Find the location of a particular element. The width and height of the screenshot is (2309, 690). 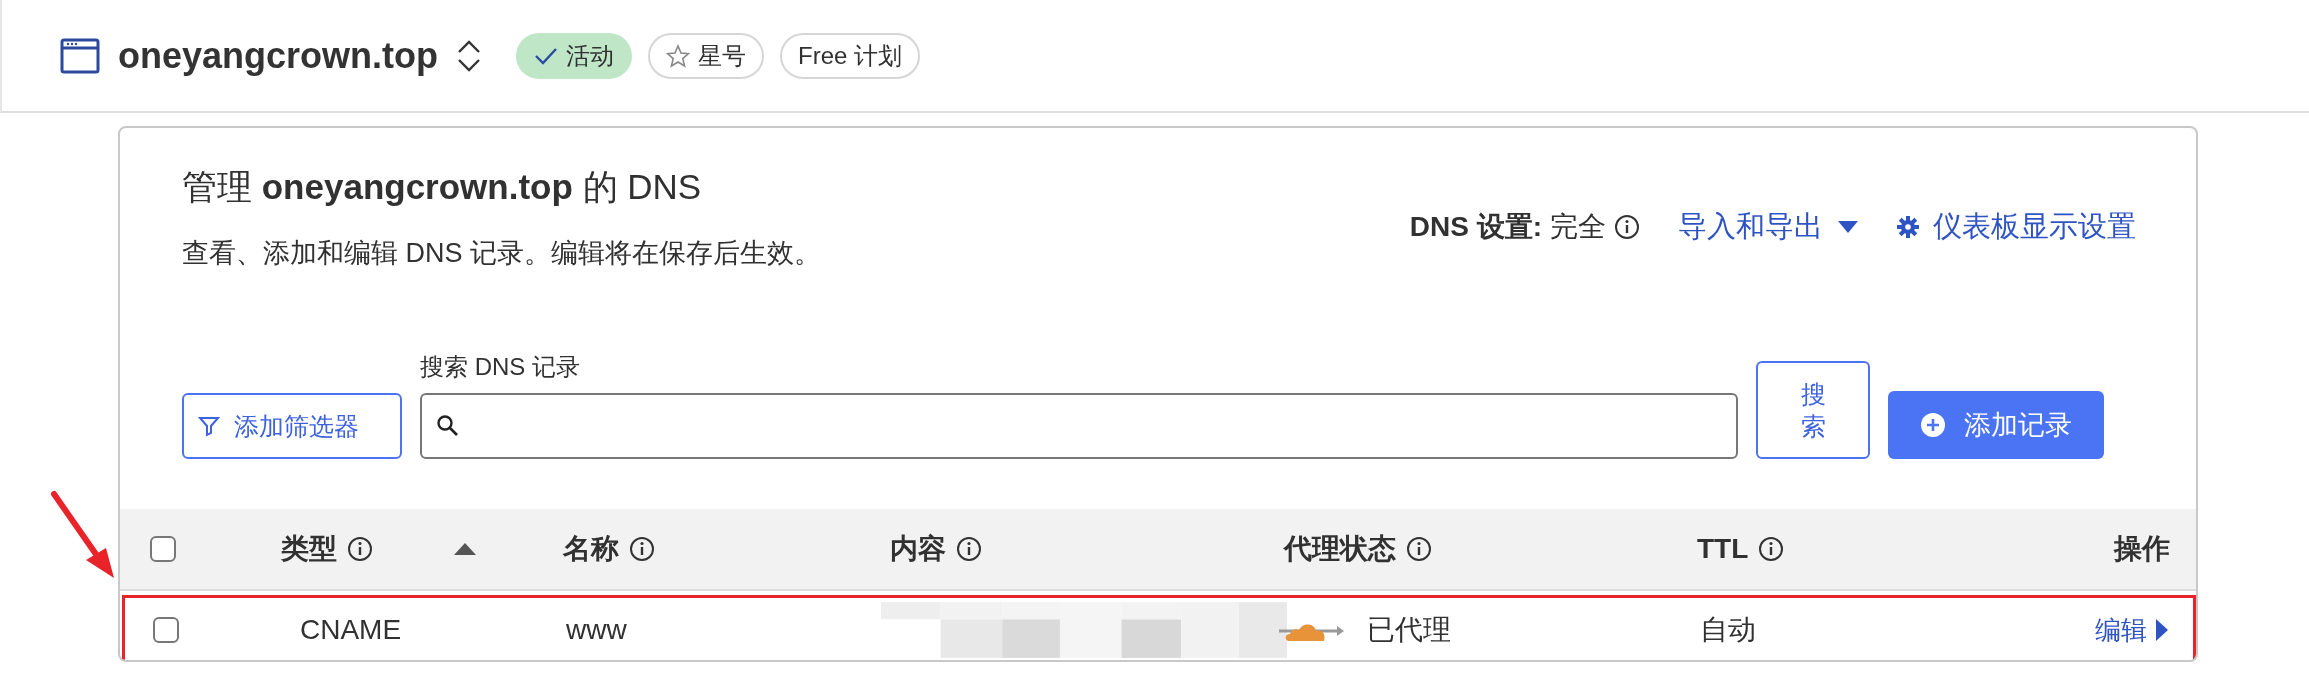

add-filter-button: 添加筛选器 is located at coordinates (292, 426).